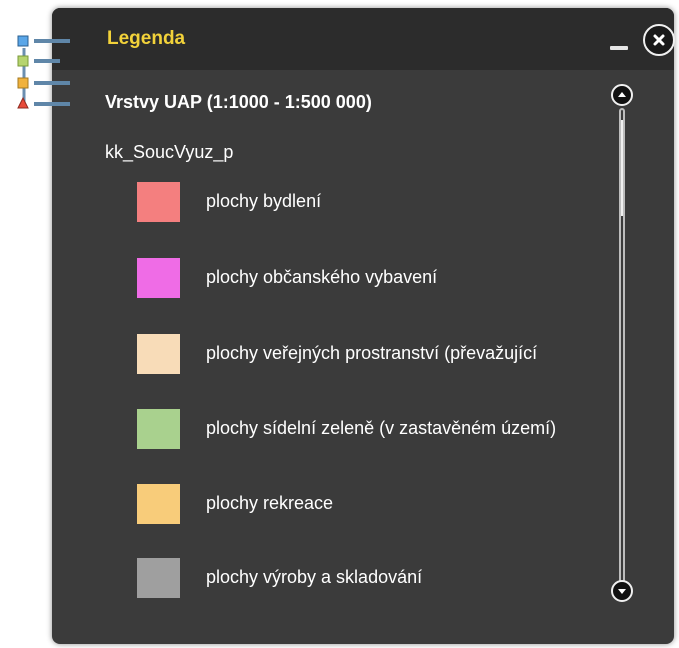 The width and height of the screenshot is (679, 648). What do you see at coordinates (270, 503) in the screenshot?
I see `legend-item-label: plochy rekreace` at bounding box center [270, 503].